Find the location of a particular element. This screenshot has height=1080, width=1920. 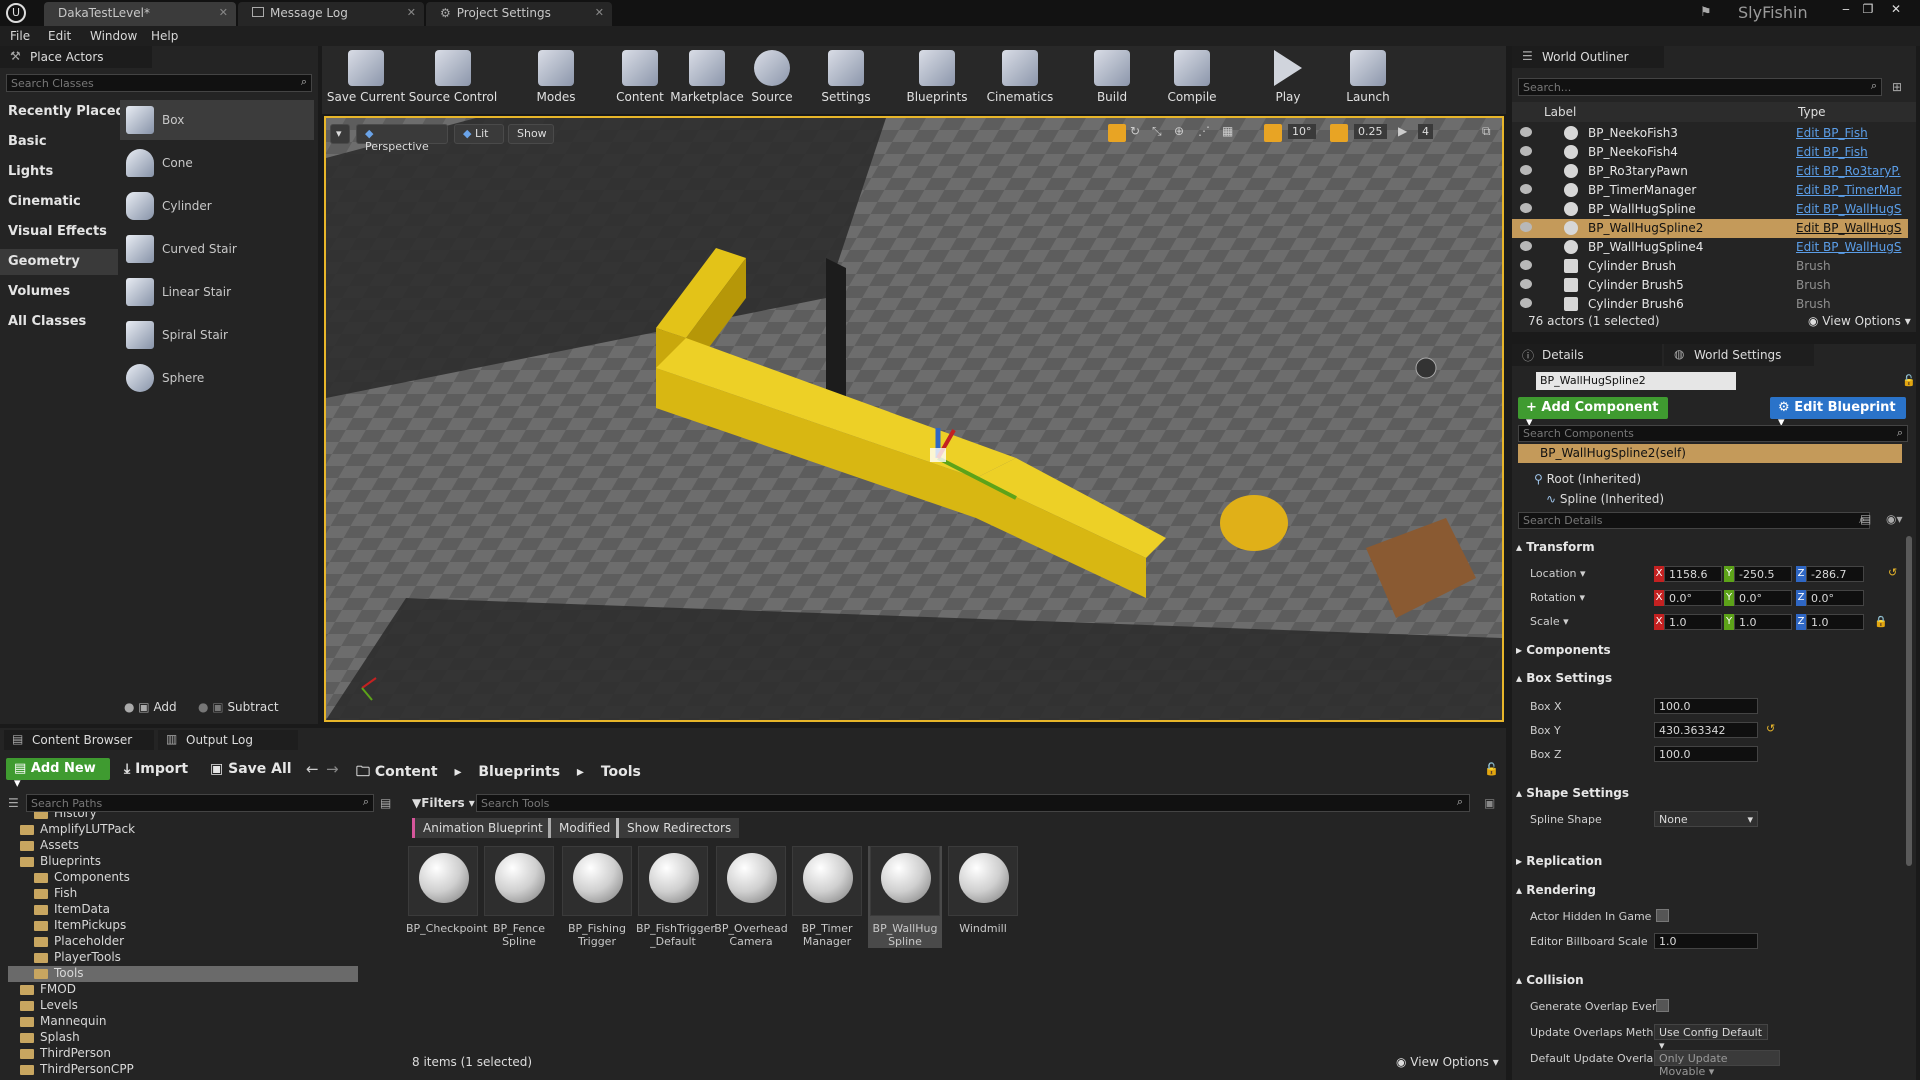

asset-tile: BP_Checkpoint is located at coordinates (447, 890).